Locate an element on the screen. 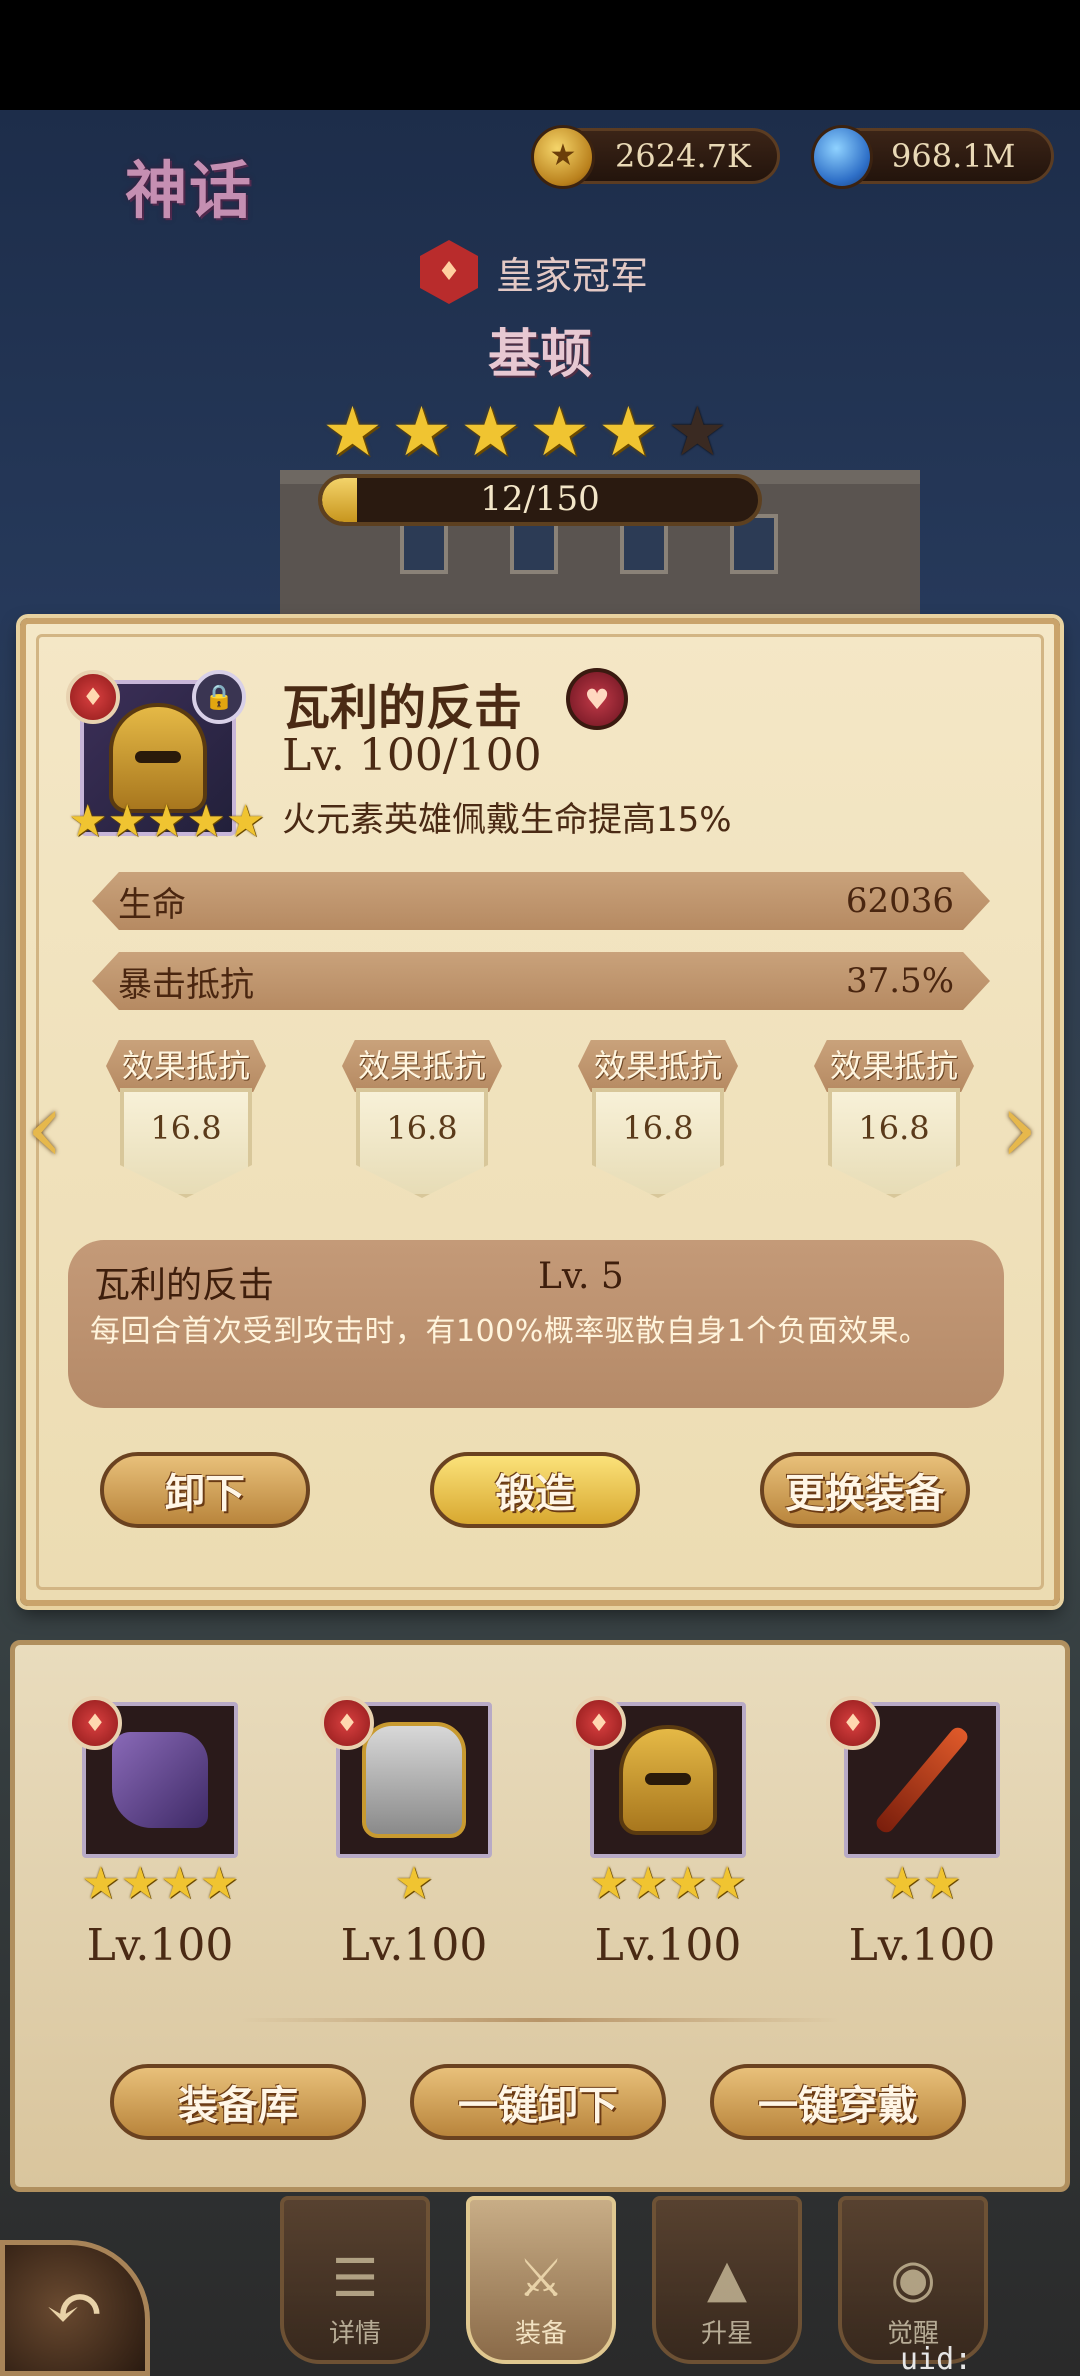  unequip-button: 卸下 is located at coordinates (205, 1490).